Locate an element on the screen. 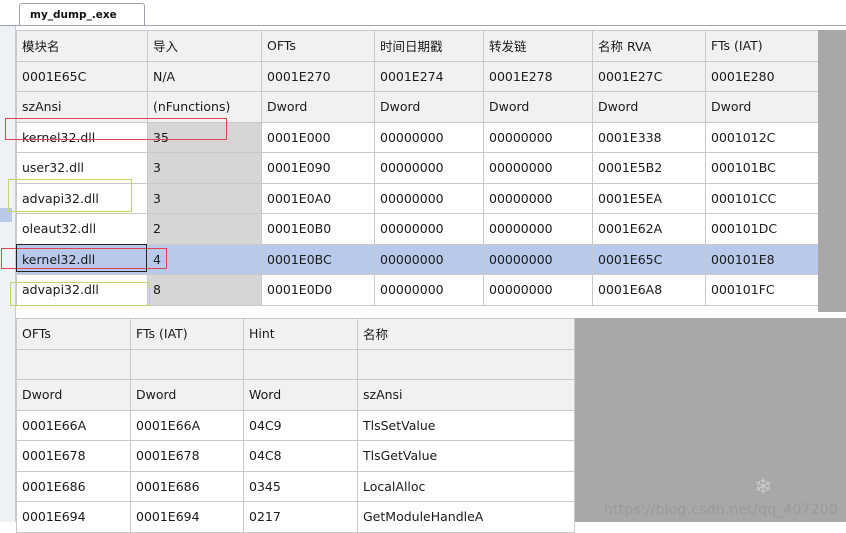 This screenshot has height=533, width=846. cell: 0001E6A8 is located at coordinates (649, 290).